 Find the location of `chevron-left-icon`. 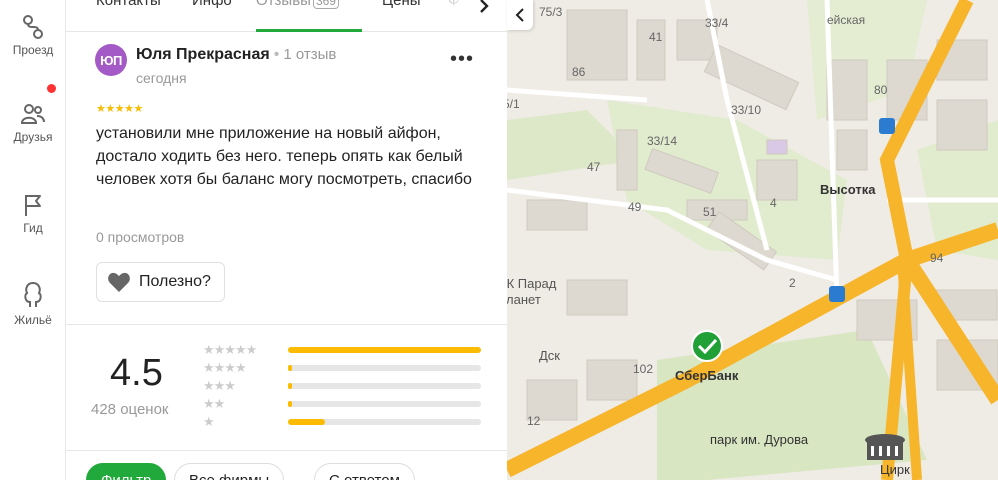

chevron-left-icon is located at coordinates (519, 15).